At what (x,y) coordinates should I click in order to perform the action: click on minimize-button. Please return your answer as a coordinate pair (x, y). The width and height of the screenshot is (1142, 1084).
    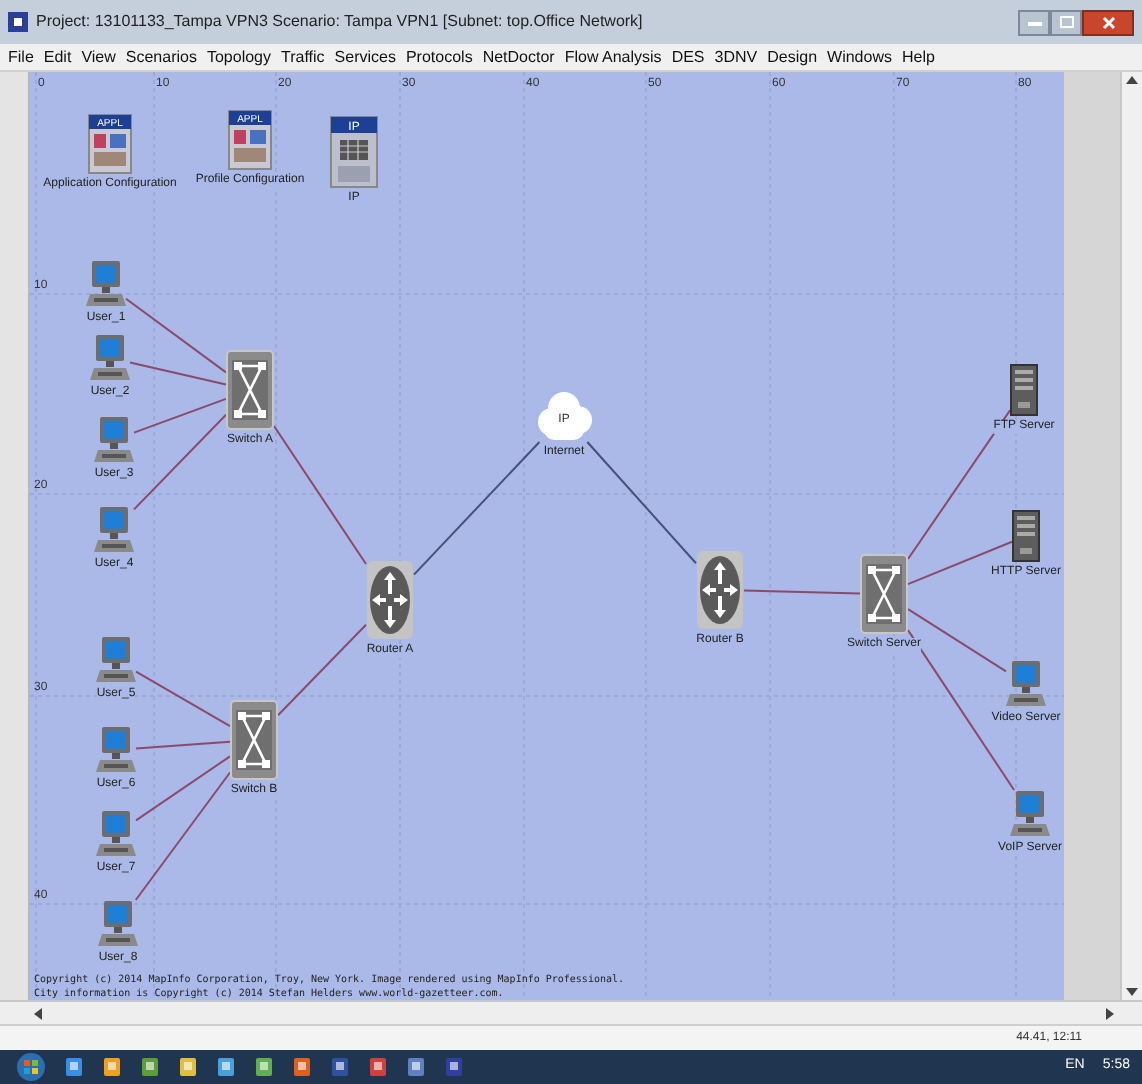
    Looking at the image, I should click on (1034, 22).